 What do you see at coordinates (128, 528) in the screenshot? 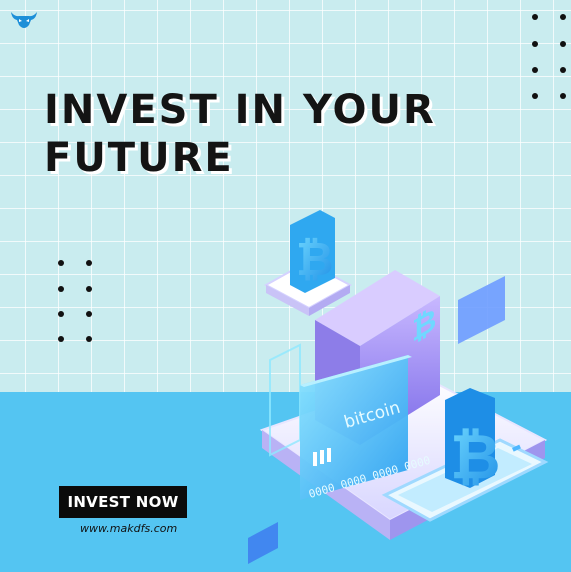
I see `website-url: www.makdfs.com` at bounding box center [128, 528].